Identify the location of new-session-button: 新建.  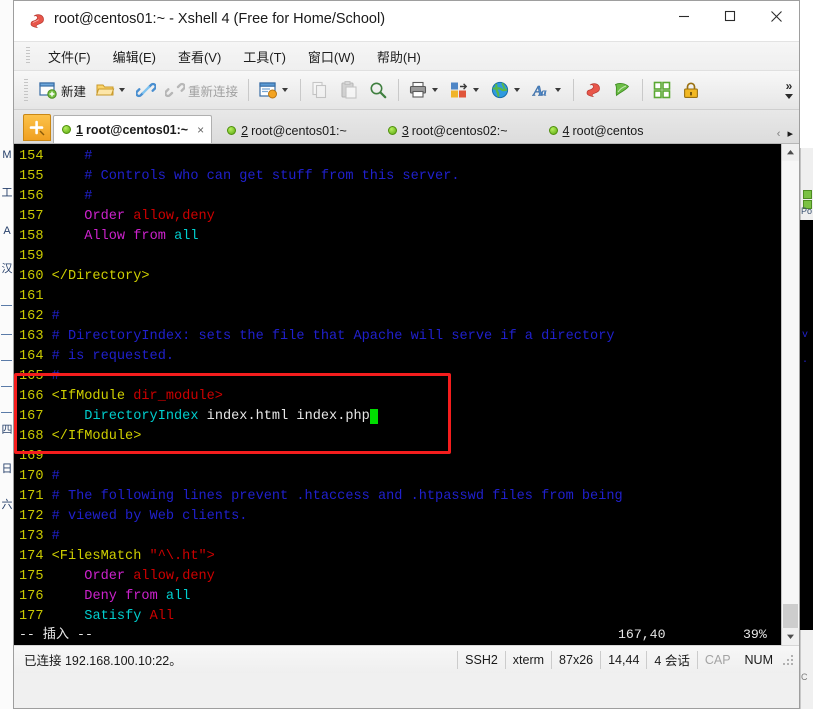
(62, 90).